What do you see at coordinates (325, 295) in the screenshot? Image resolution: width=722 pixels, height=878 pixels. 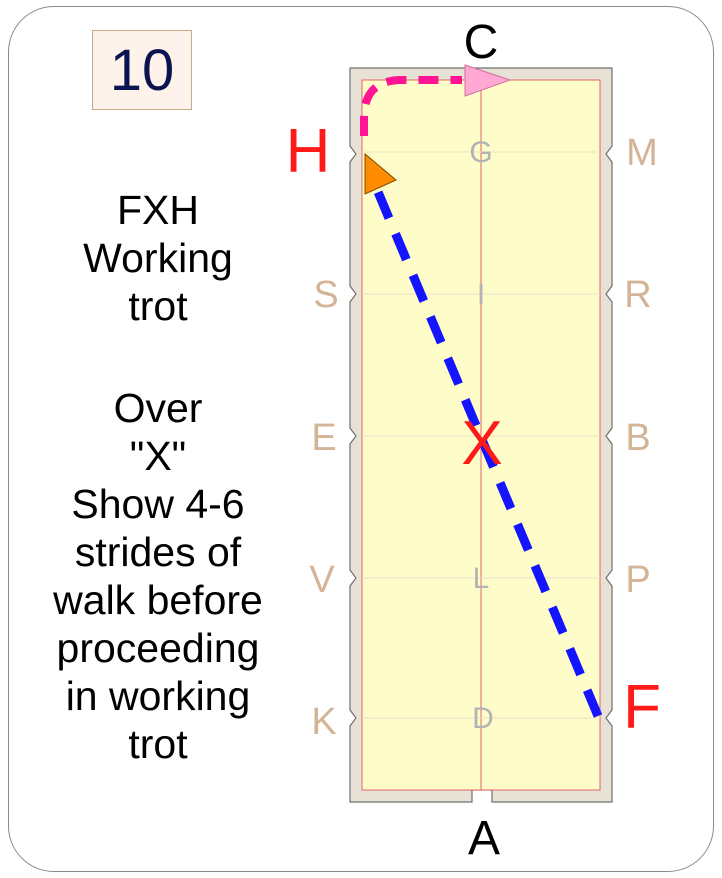 I see `arena-letter-s: S` at bounding box center [325, 295].